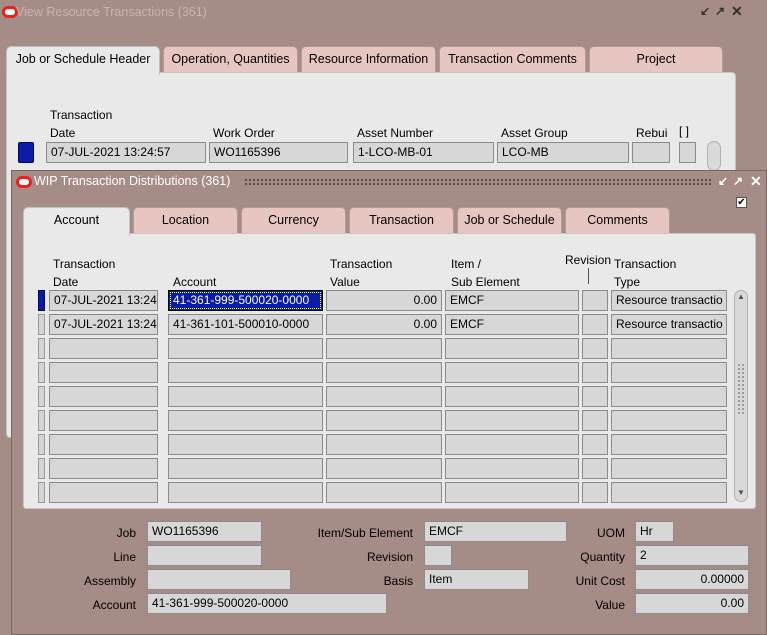  What do you see at coordinates (741, 202) in the screenshot?
I see `folder-checkbox: ✔` at bounding box center [741, 202].